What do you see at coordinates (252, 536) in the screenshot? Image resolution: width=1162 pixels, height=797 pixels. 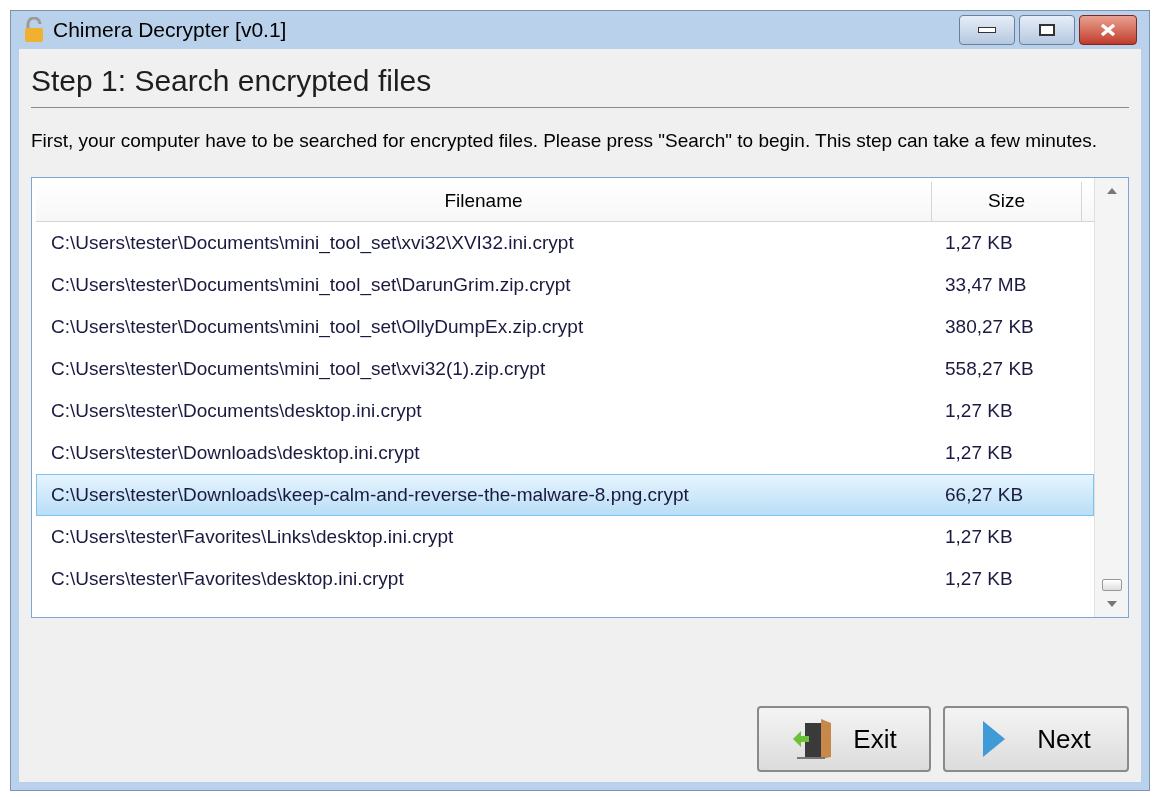 I see `filename-cell-text: C:\Users\tester\Favorites\Links\desktop.ini.crypt` at bounding box center [252, 536].